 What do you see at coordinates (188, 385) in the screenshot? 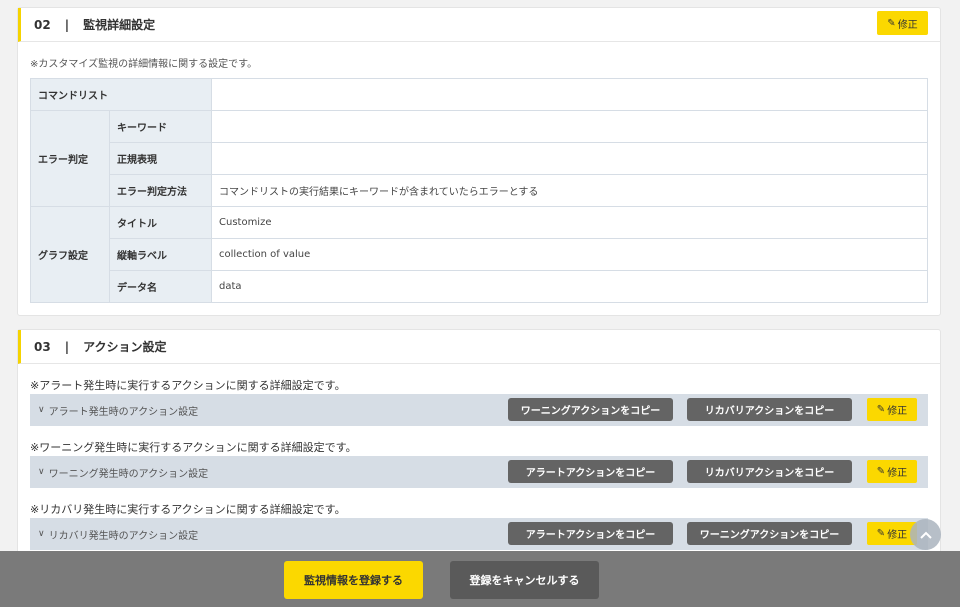
I see `alert-action-note: ※アラート発生時に実行するアクションに関する詳細設定です。` at bounding box center [188, 385].